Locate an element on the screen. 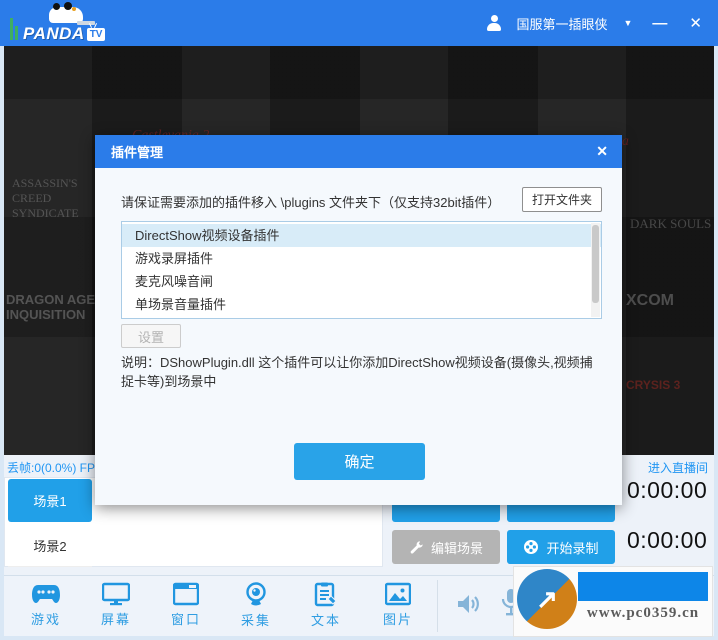  tool-image-label: 图片 is located at coordinates (397, 619).